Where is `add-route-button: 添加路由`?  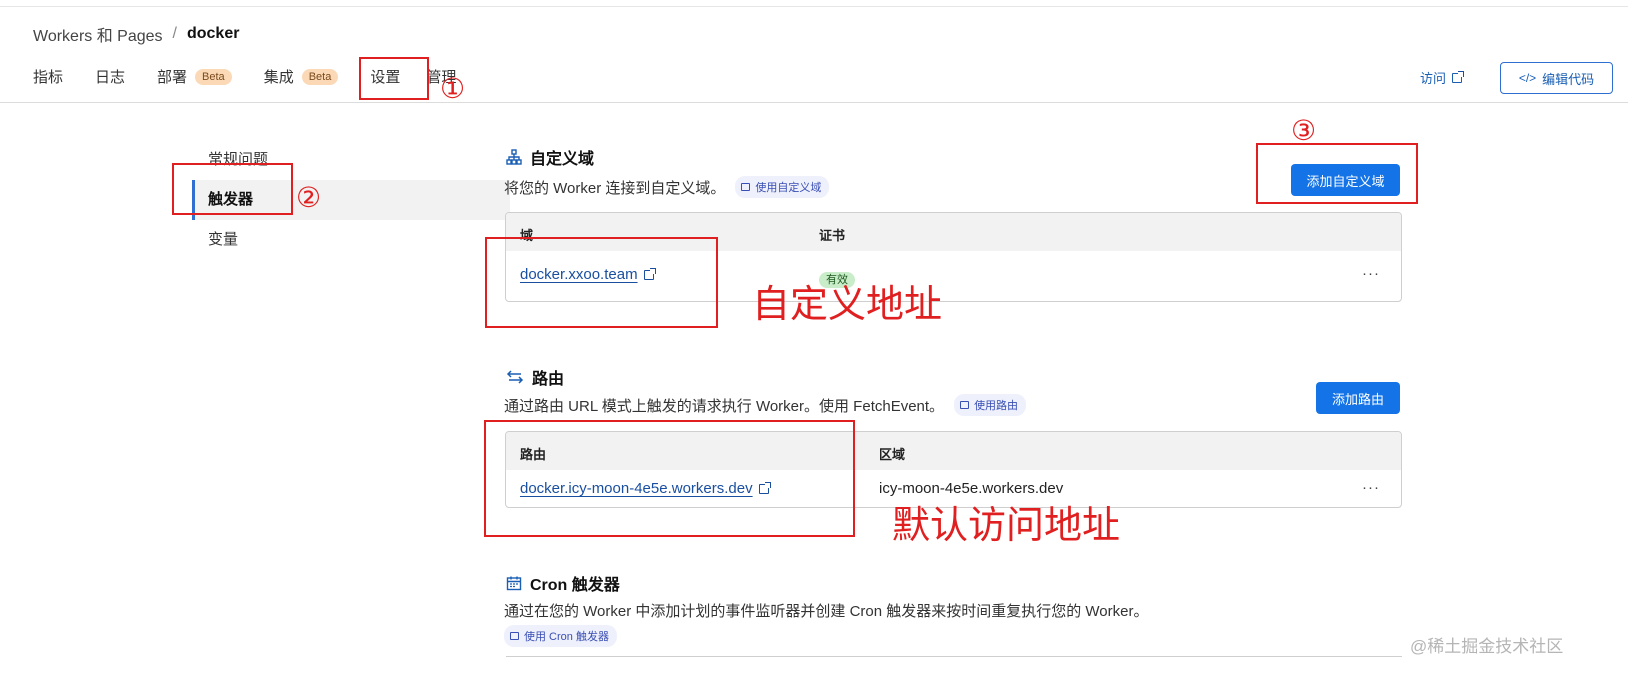 add-route-button: 添加路由 is located at coordinates (1358, 398).